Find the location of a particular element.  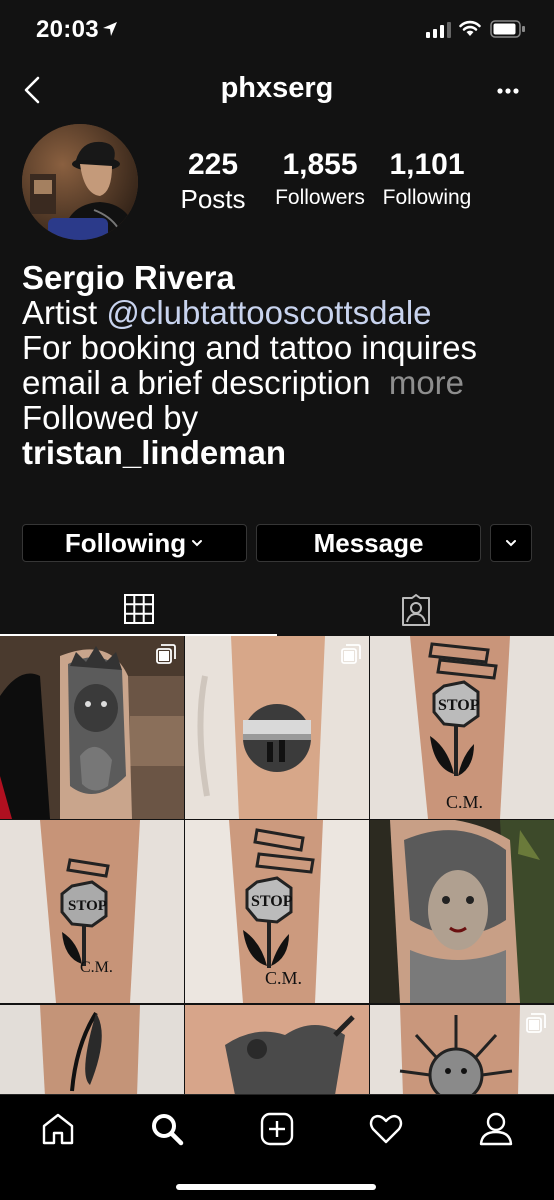

activity-heart-icon is located at coordinates (386, 1129).